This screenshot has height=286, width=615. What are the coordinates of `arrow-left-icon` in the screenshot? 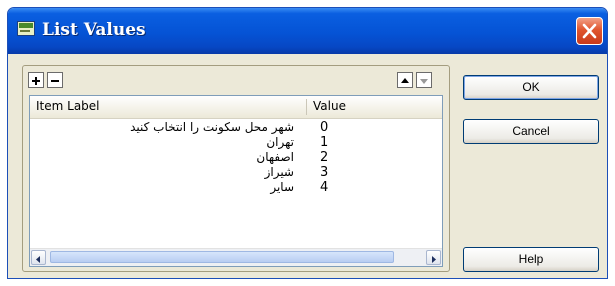 It's located at (38, 259).